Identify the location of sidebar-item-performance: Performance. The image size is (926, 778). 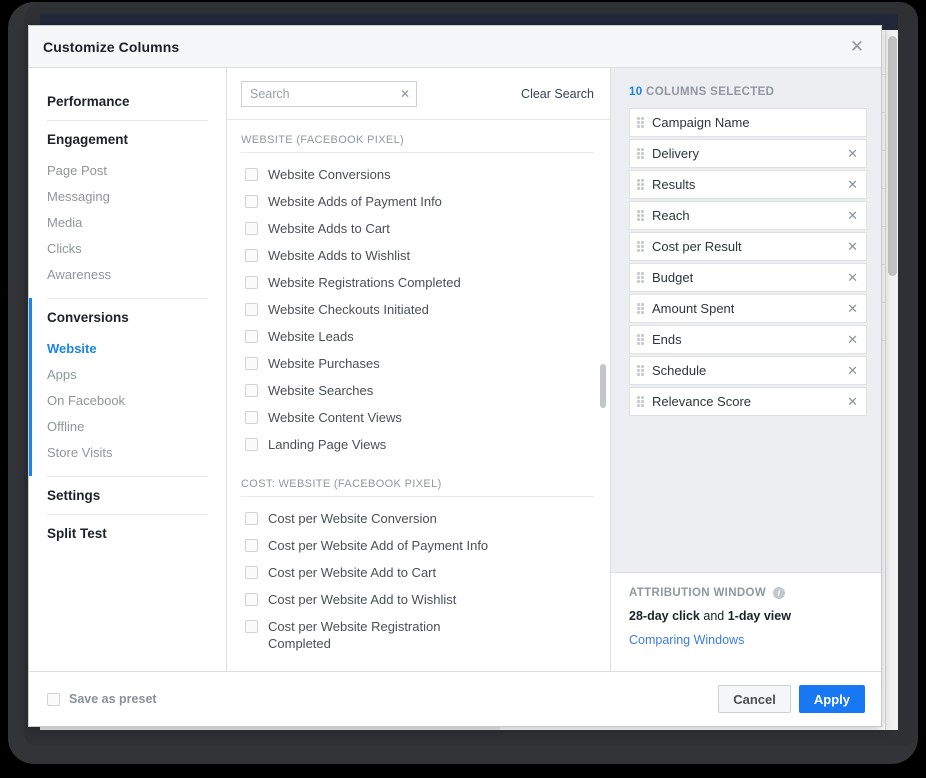
(127, 101).